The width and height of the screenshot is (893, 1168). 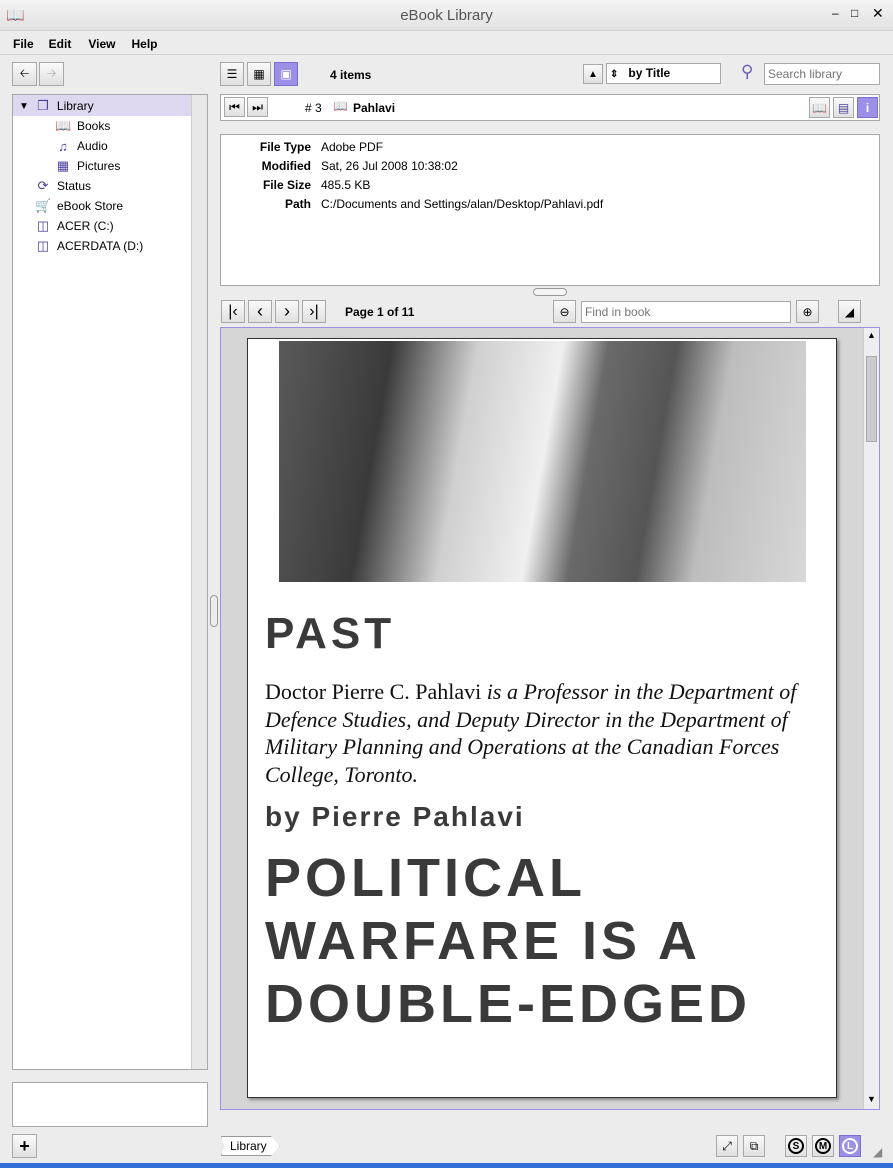 What do you see at coordinates (550, 107) in the screenshot?
I see `item-bar: ⏮ ⏭ # 3 📖 Pahlavi 📖 ▤ i` at bounding box center [550, 107].